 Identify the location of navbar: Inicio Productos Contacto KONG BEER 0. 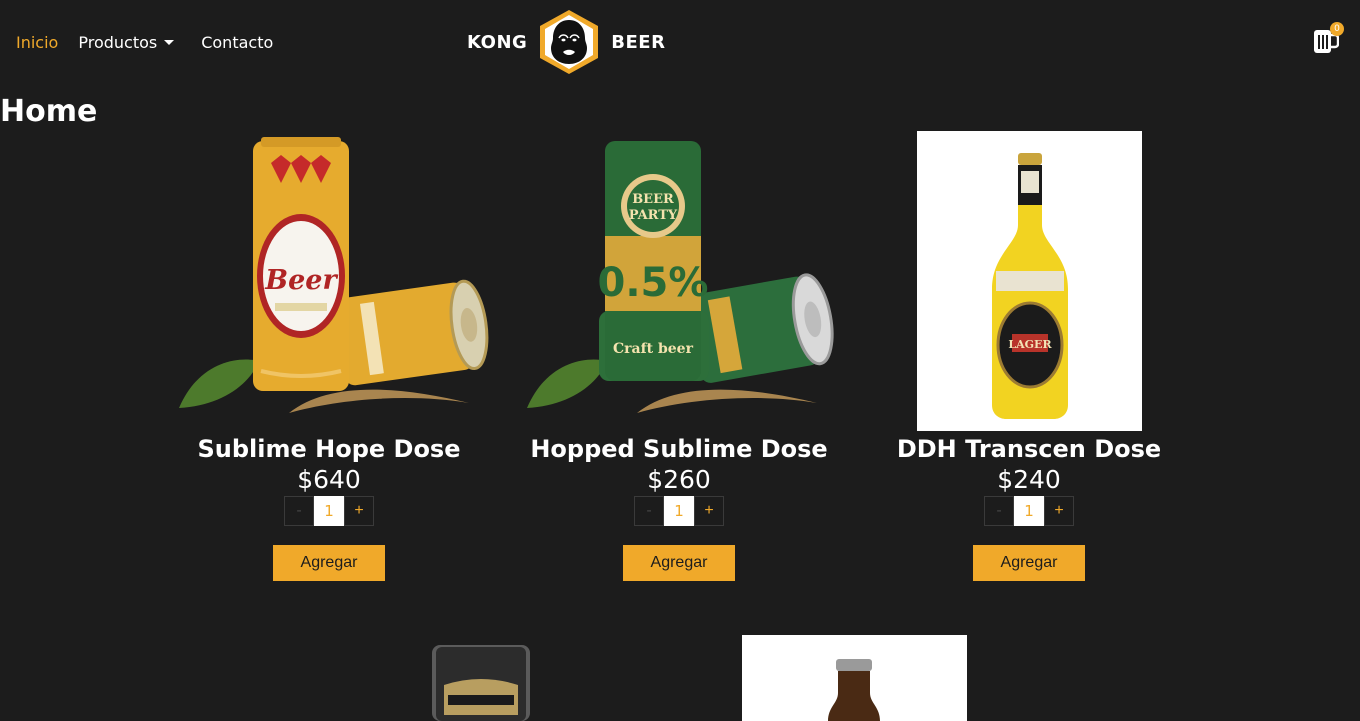
(680, 43).